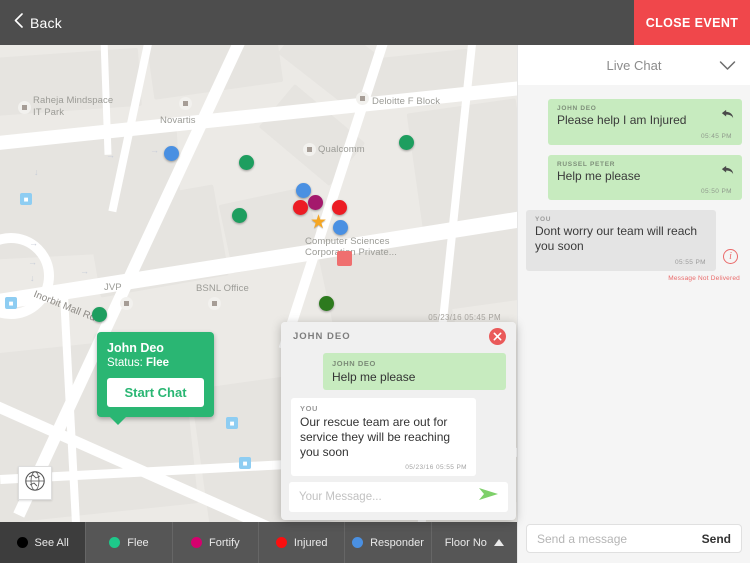  I want to click on filter-label: See All, so click(51, 542).